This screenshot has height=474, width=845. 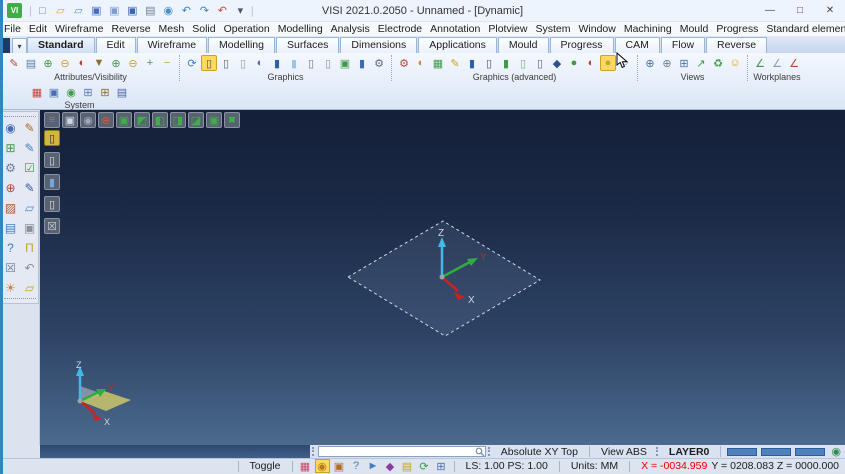 What do you see at coordinates (421, 63) in the screenshot?
I see `light-settings-icon: ◐` at bounding box center [421, 63].